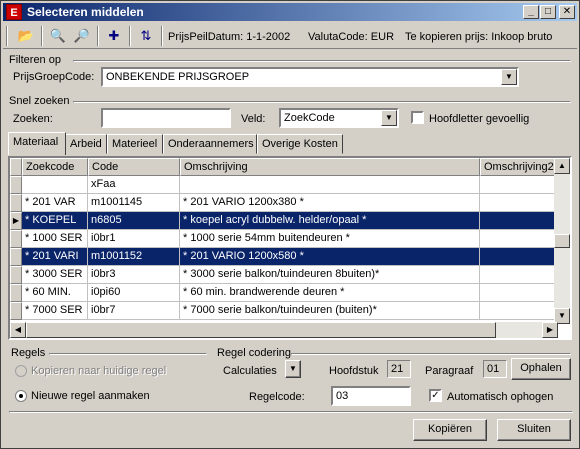 This screenshot has height=449, width=580. Describe the element at coordinates (21, 396) in the screenshot. I see `nieuwe-regel-radio` at that location.